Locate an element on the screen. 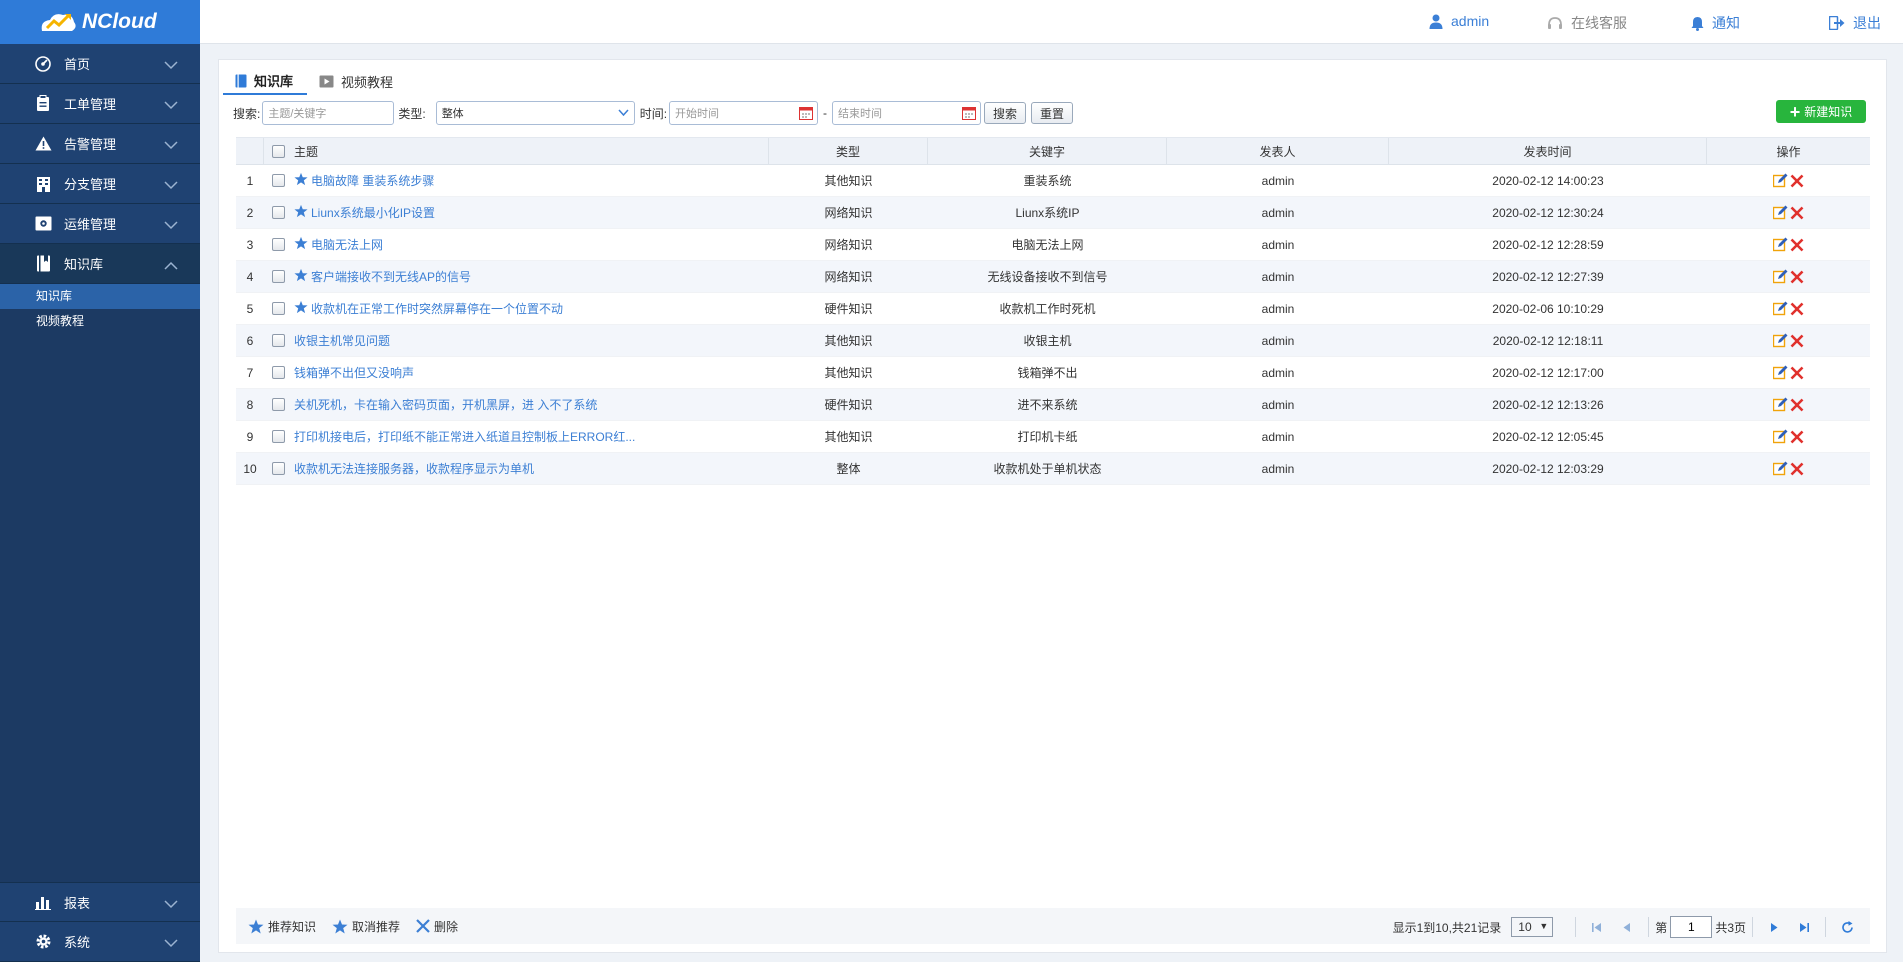 This screenshot has width=1903, height=962. sidebar-item-alarm: 告警管理 is located at coordinates (100, 144).